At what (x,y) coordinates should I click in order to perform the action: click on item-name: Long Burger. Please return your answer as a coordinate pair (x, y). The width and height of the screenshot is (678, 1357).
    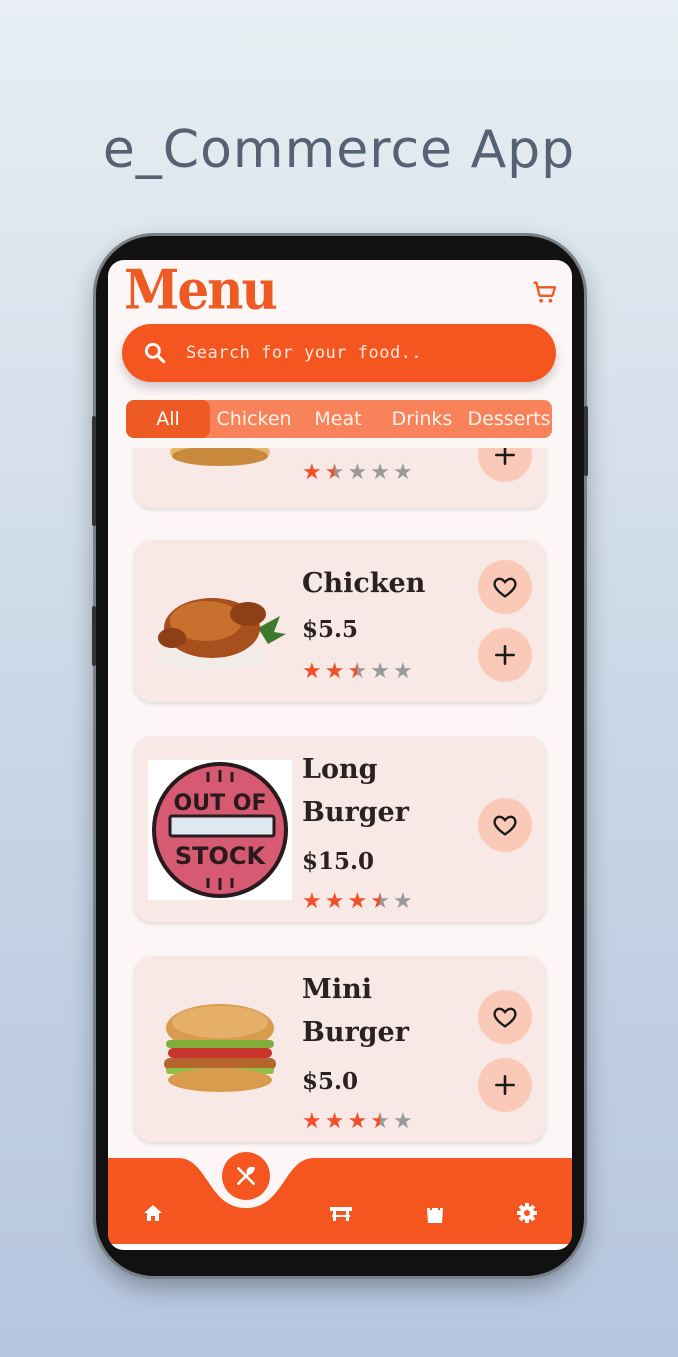
    Looking at the image, I should click on (382, 791).